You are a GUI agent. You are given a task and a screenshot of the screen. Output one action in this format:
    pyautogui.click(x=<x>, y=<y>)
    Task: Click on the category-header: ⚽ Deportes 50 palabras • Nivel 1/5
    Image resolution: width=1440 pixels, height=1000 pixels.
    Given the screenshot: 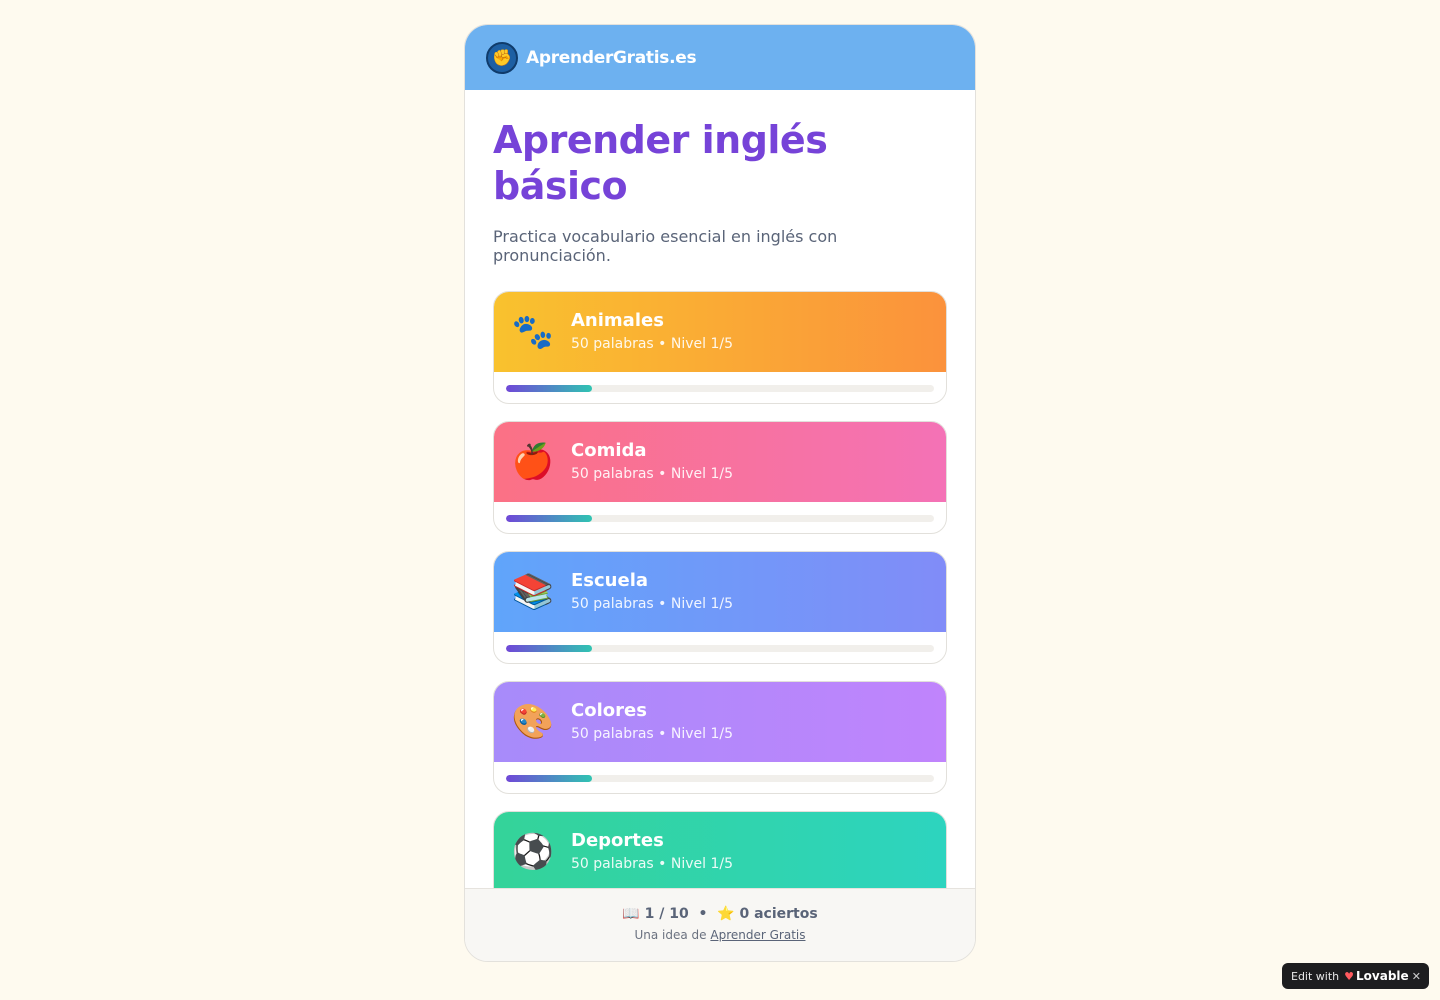 What is the action you would take?
    pyautogui.click(x=720, y=852)
    